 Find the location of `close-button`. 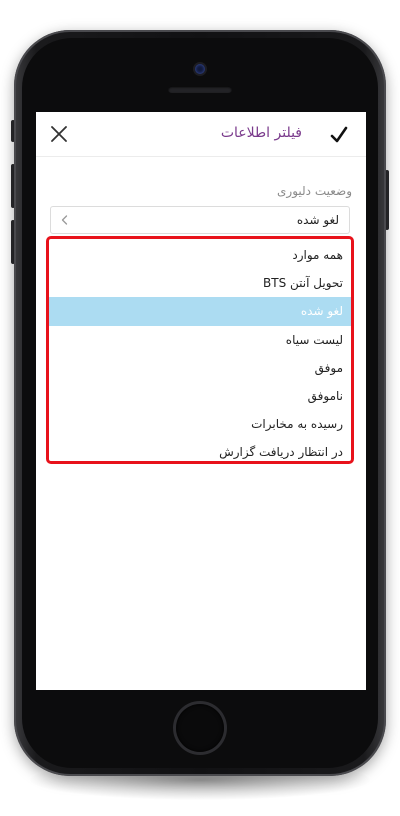

close-button is located at coordinates (59, 134).